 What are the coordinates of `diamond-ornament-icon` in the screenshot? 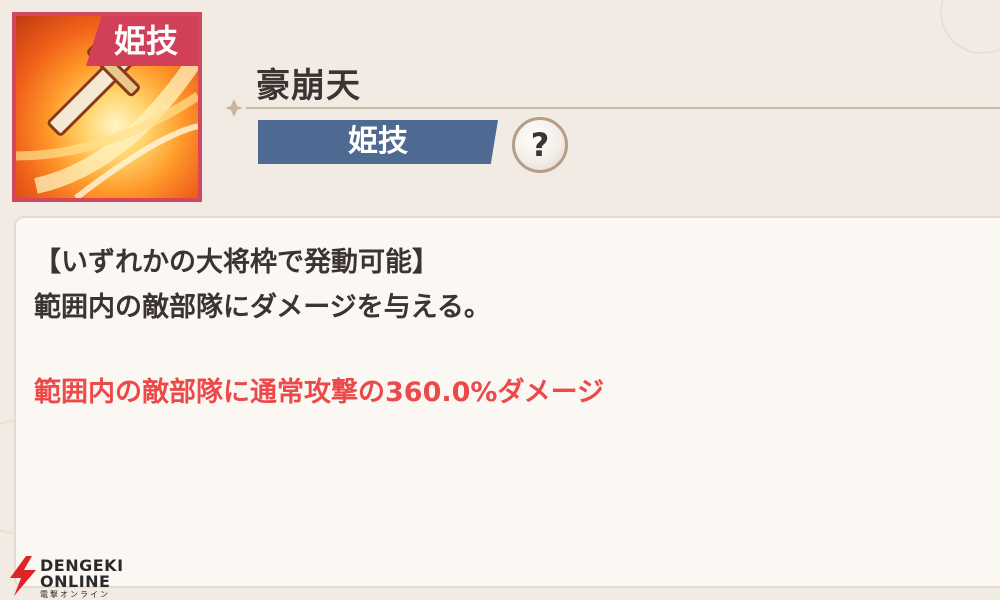 It's located at (234, 108).